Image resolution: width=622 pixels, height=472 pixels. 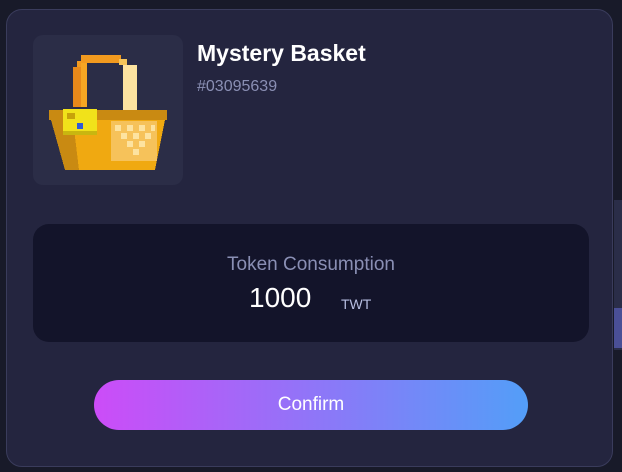 What do you see at coordinates (281, 53) in the screenshot?
I see `item-title: Mystery Basket` at bounding box center [281, 53].